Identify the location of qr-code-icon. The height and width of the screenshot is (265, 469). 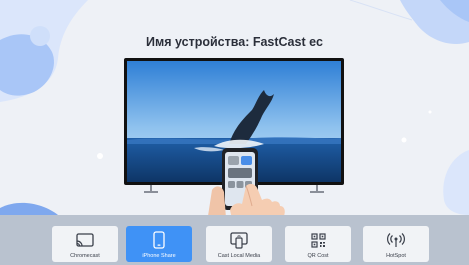
(318, 240).